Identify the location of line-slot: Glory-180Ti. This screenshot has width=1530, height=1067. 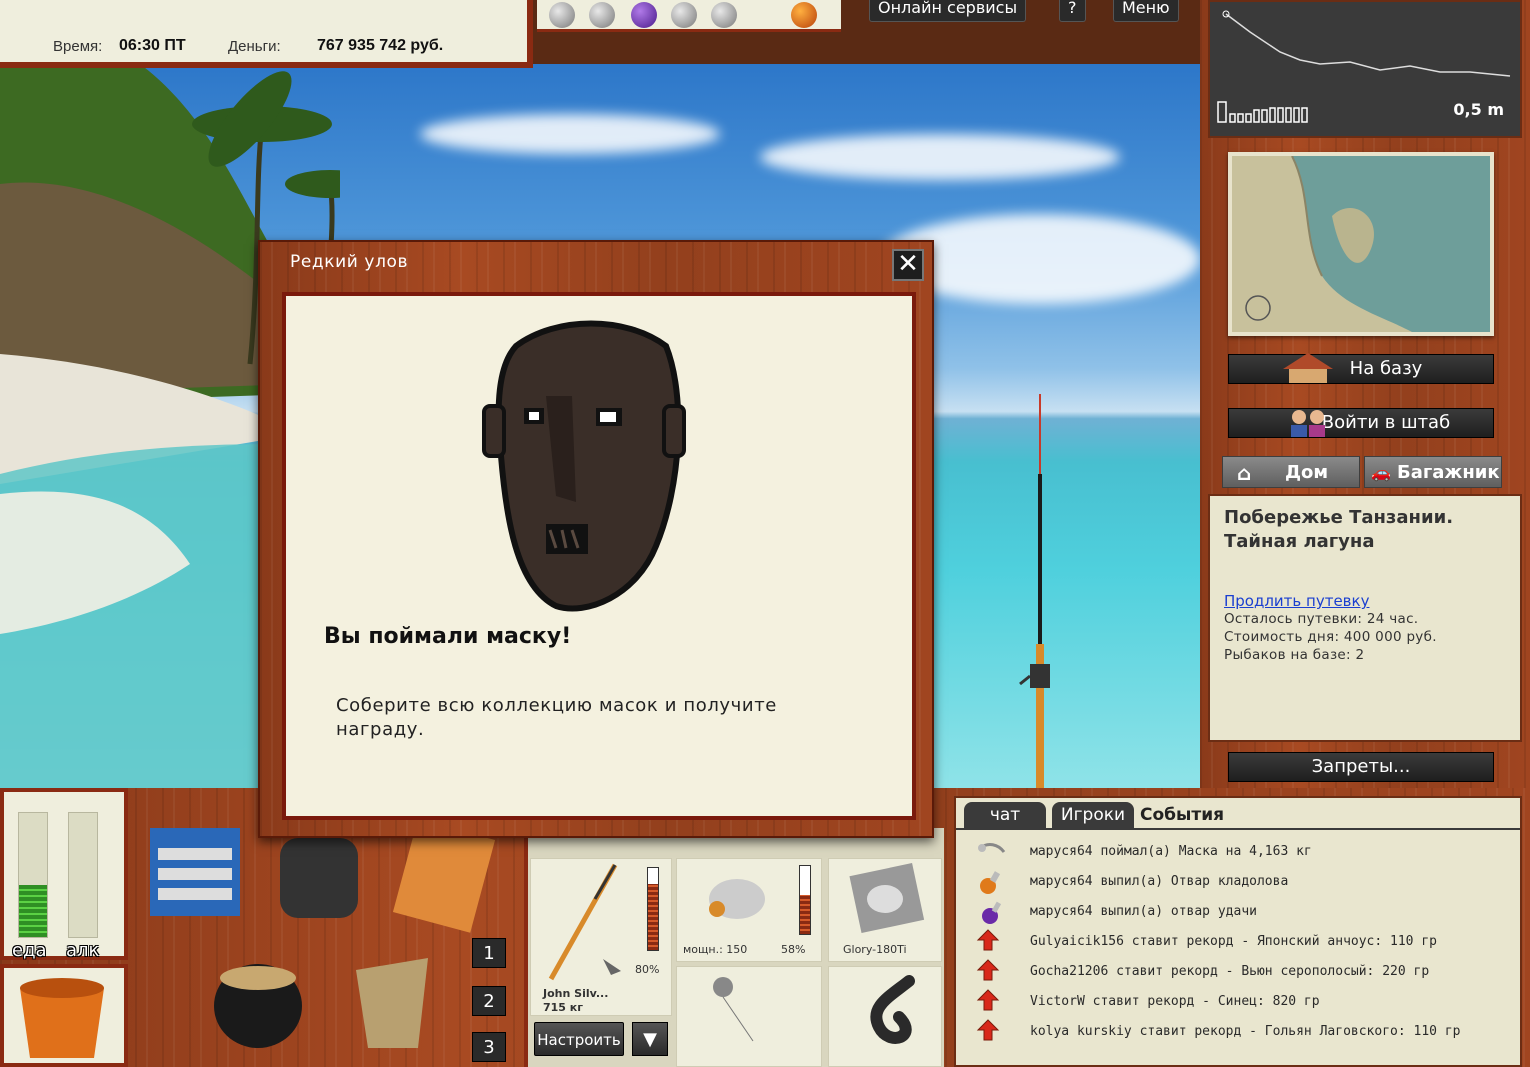
(885, 910).